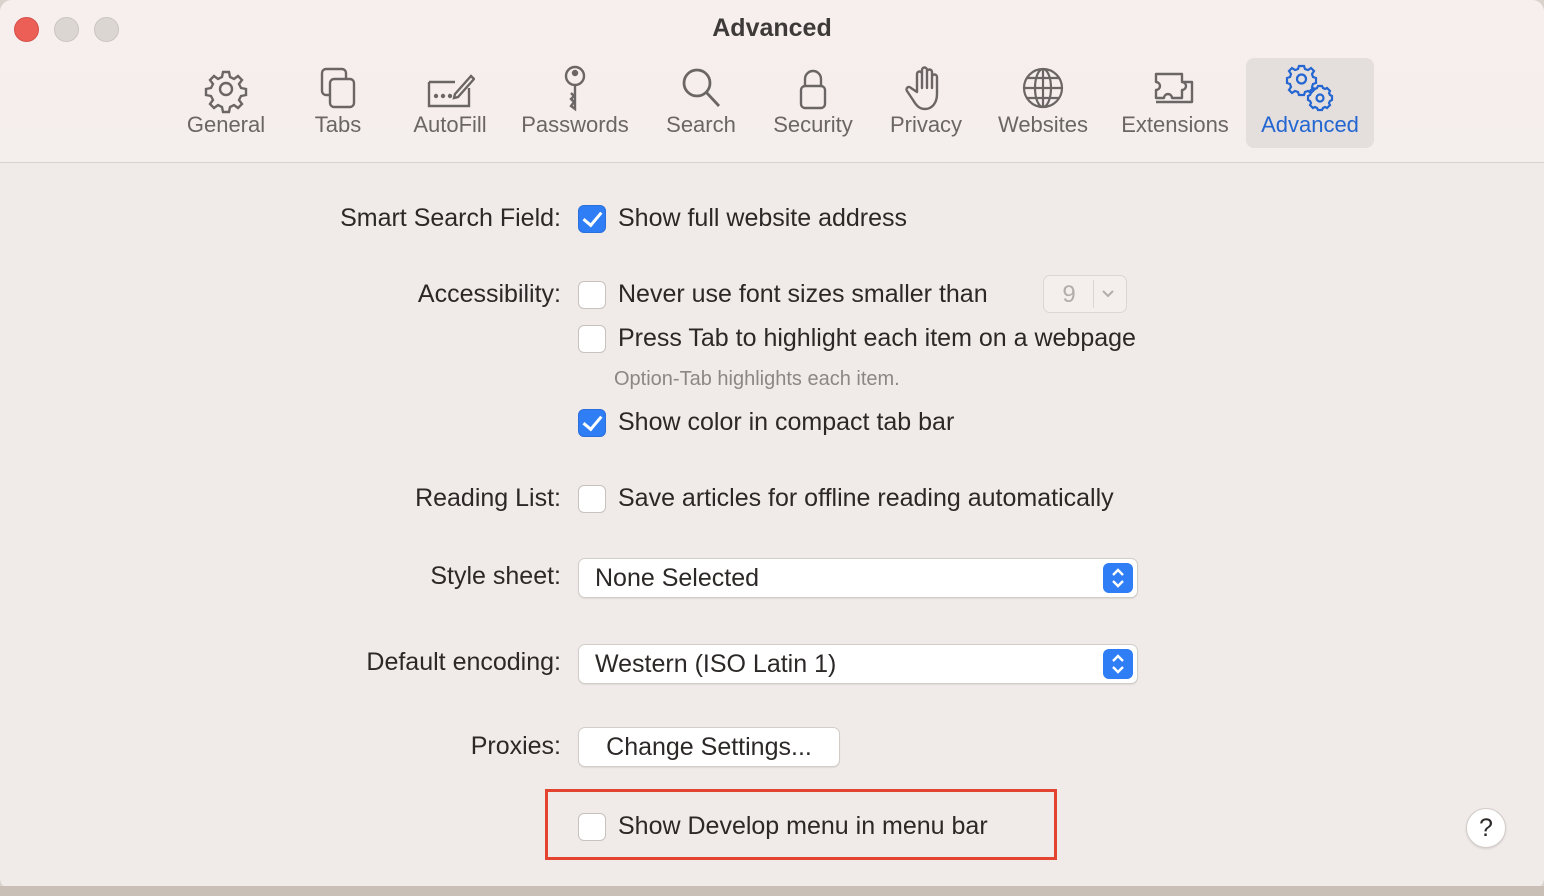 The width and height of the screenshot is (1544, 896). I want to click on compact-tab-color-text: Show color in compact tab bar, so click(786, 422).